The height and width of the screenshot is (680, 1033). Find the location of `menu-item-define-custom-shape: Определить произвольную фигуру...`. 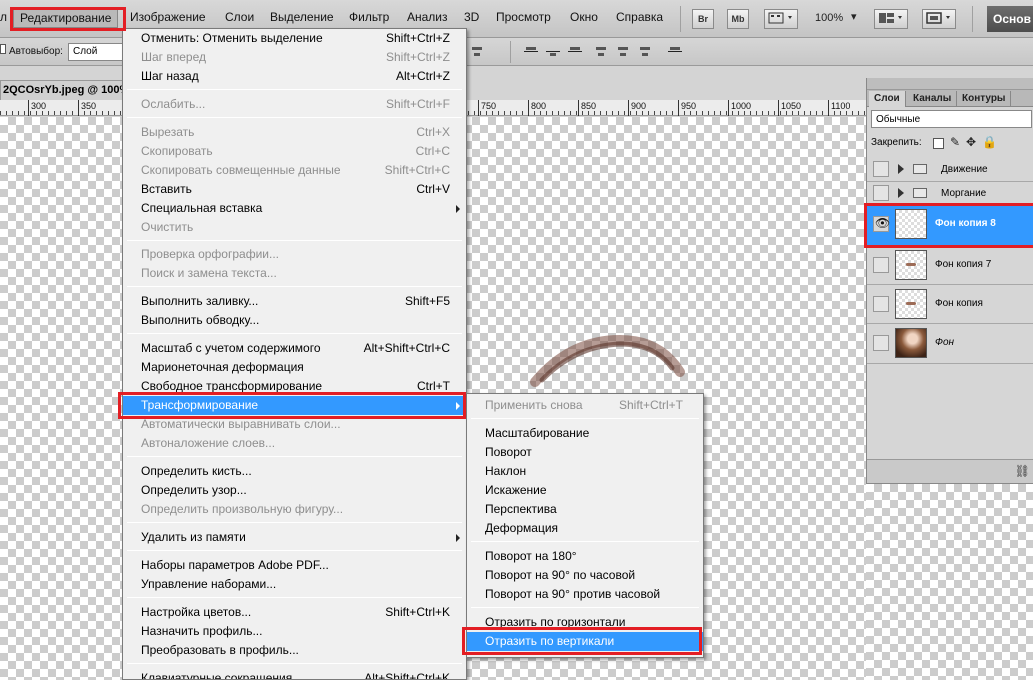

menu-item-define-custom-shape: Определить произвольную фигуру... is located at coordinates (294, 509).